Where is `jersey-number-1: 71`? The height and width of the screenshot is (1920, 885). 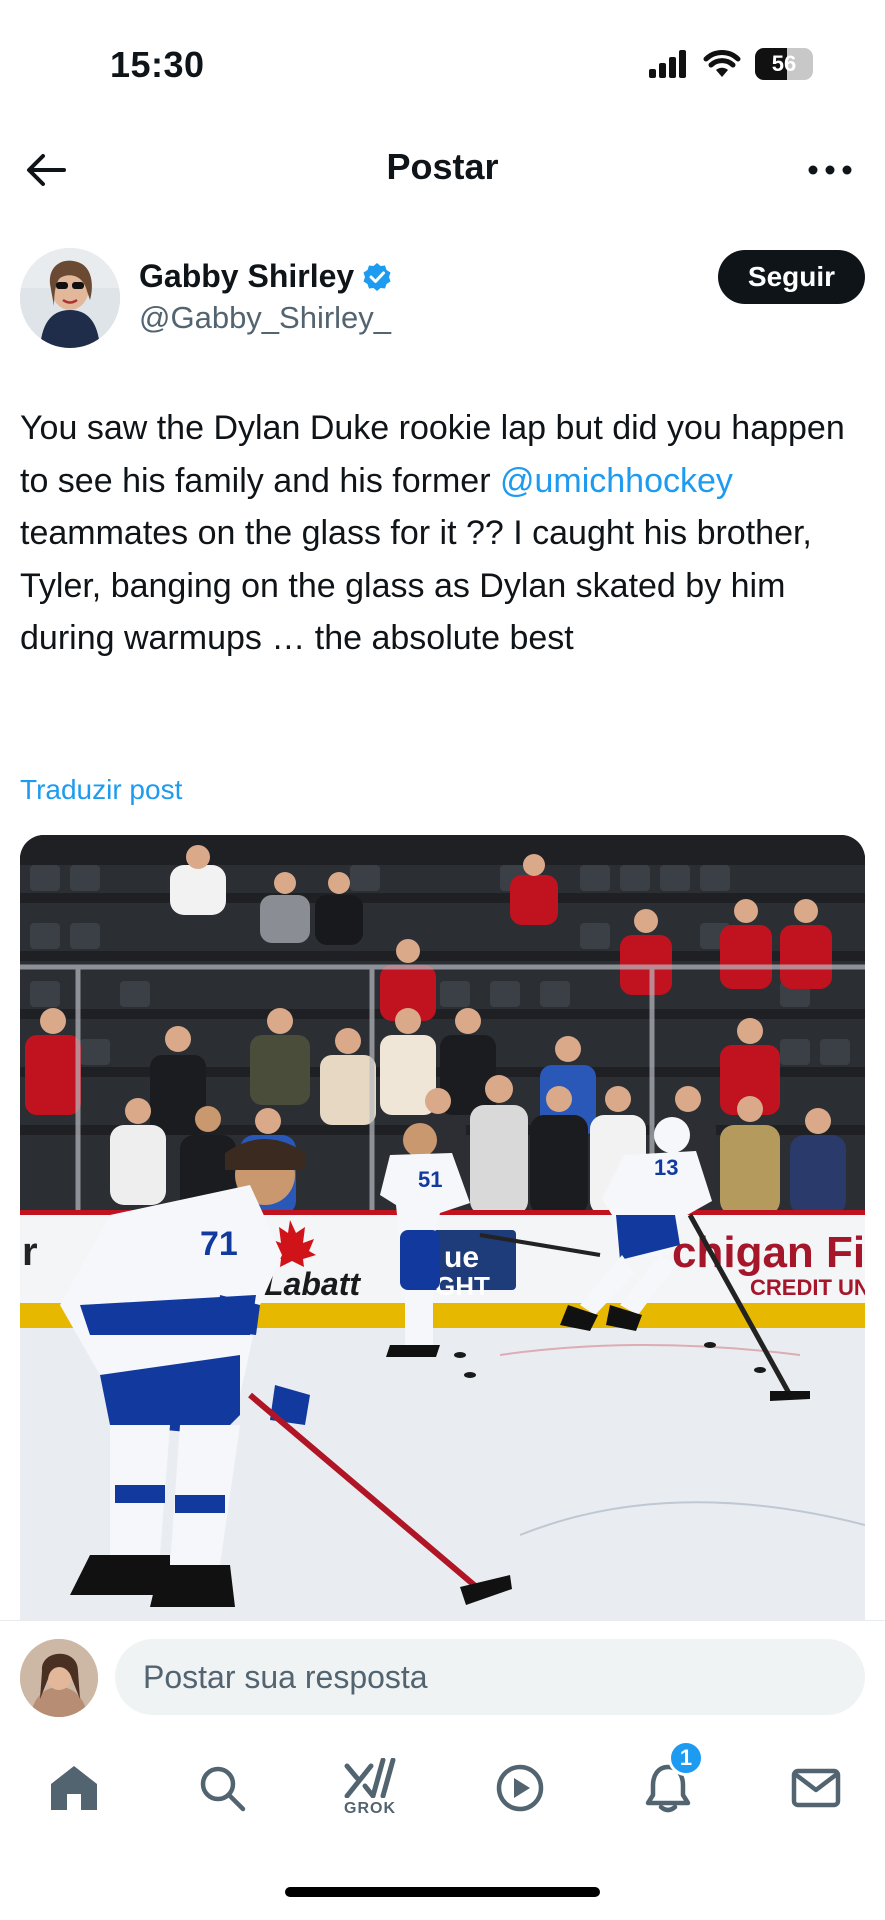
jersey-number-1: 71 is located at coordinates (219, 1244).